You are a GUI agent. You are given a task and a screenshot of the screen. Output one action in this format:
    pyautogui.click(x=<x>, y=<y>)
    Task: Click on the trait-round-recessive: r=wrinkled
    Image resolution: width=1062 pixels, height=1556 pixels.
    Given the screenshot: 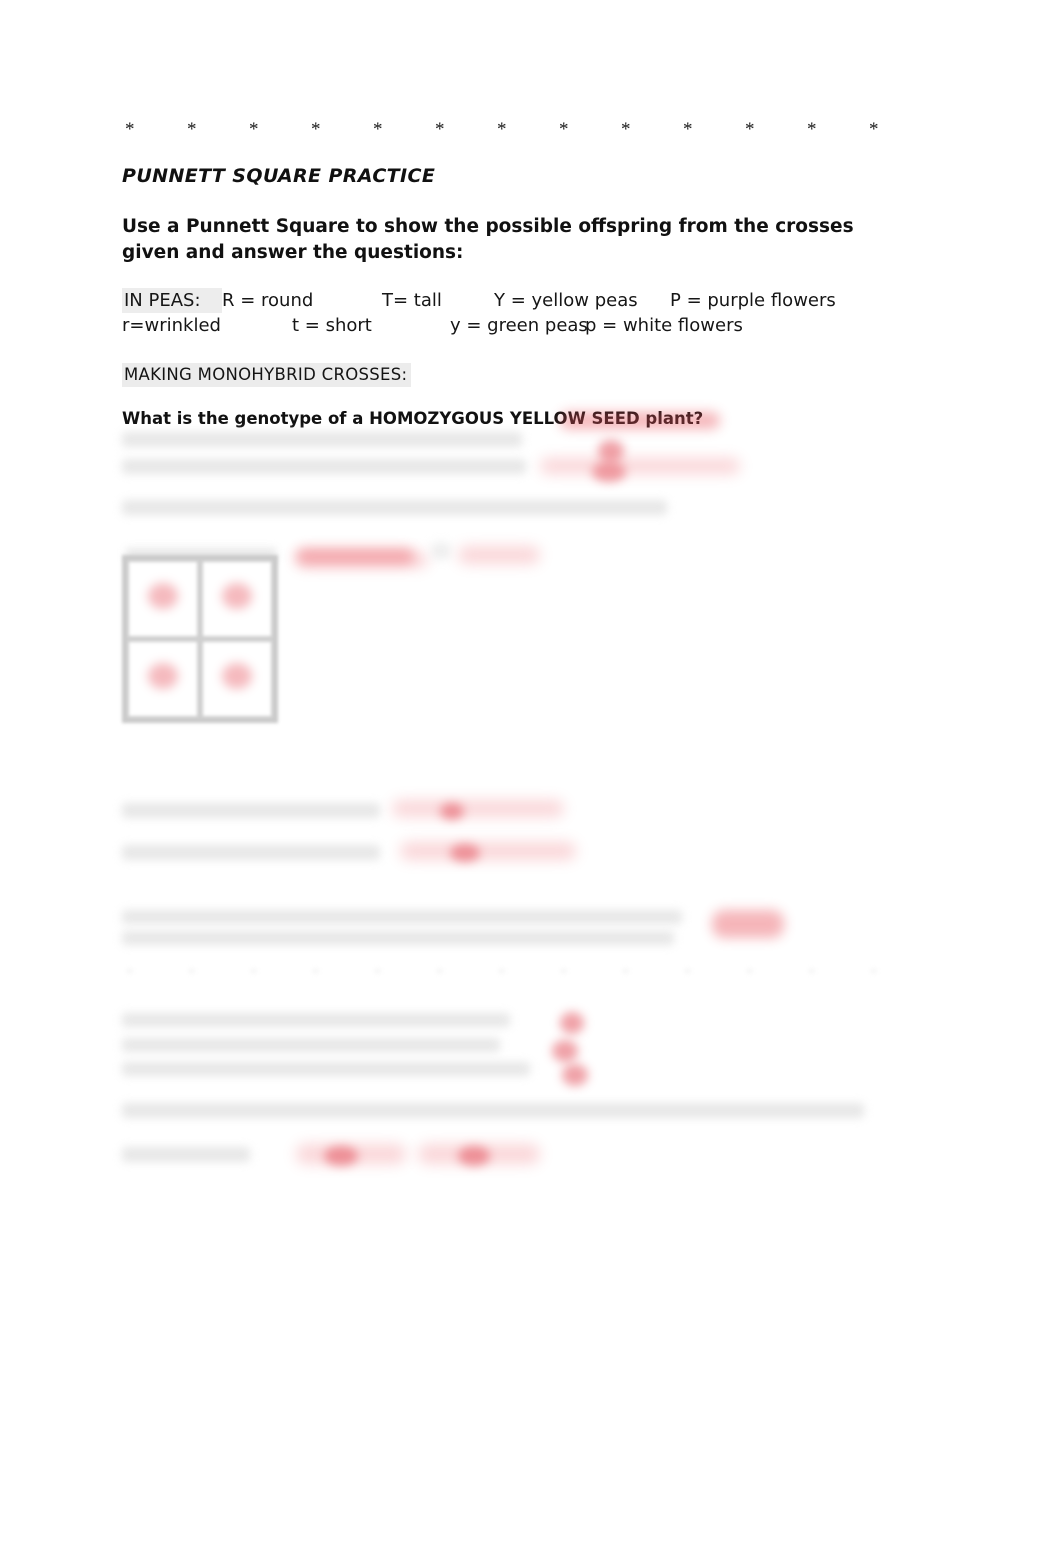 What is the action you would take?
    pyautogui.click(x=171, y=325)
    